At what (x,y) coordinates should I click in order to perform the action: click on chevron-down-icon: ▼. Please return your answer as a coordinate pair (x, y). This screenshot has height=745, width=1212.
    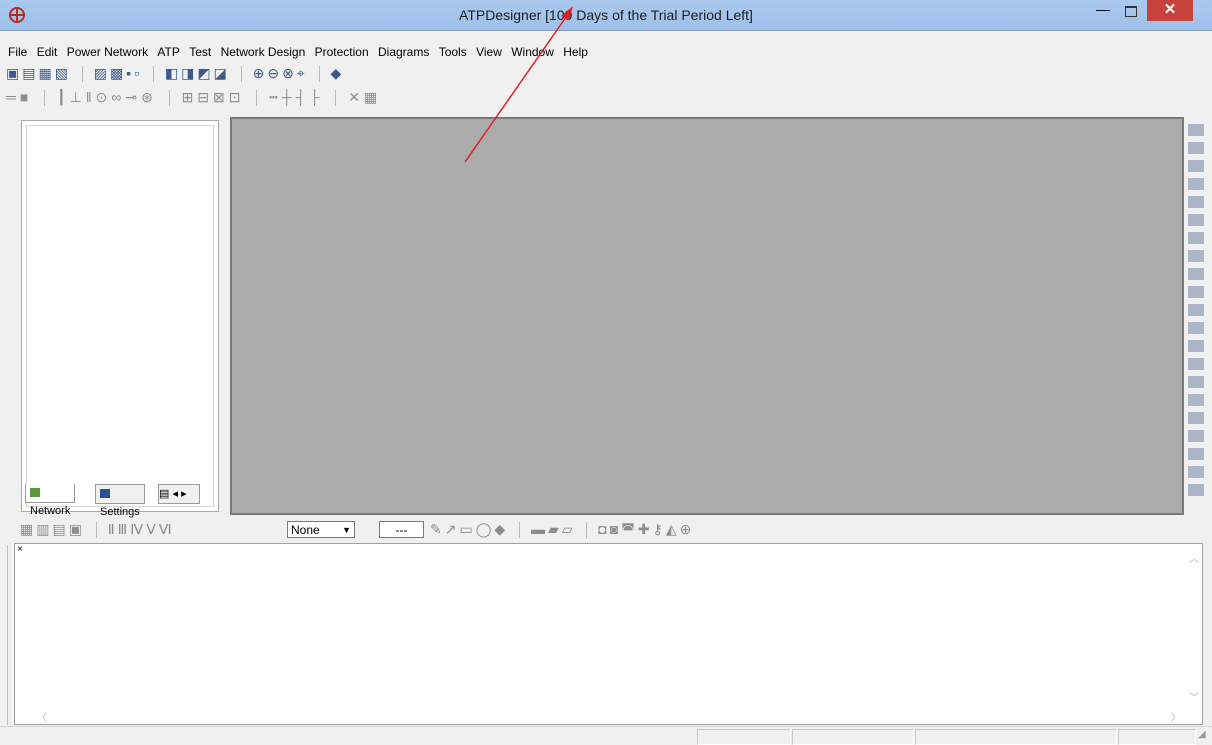
    Looking at the image, I should click on (346, 530).